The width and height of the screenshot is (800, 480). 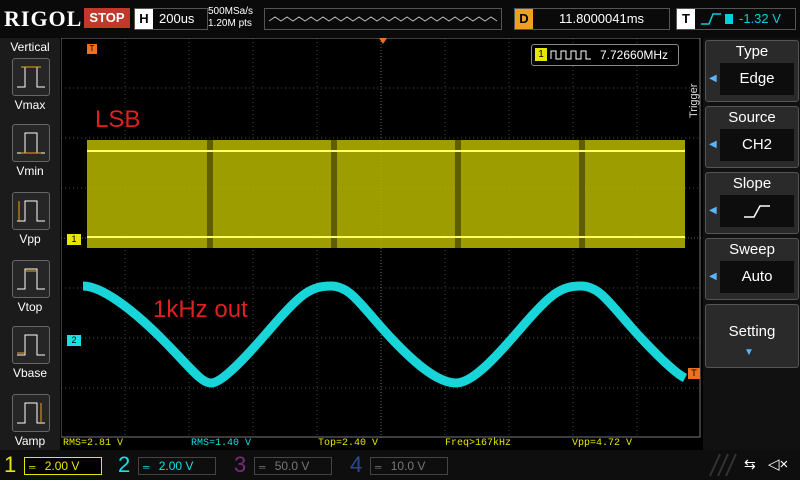 I want to click on vpp-measure-button, so click(x=31, y=211).